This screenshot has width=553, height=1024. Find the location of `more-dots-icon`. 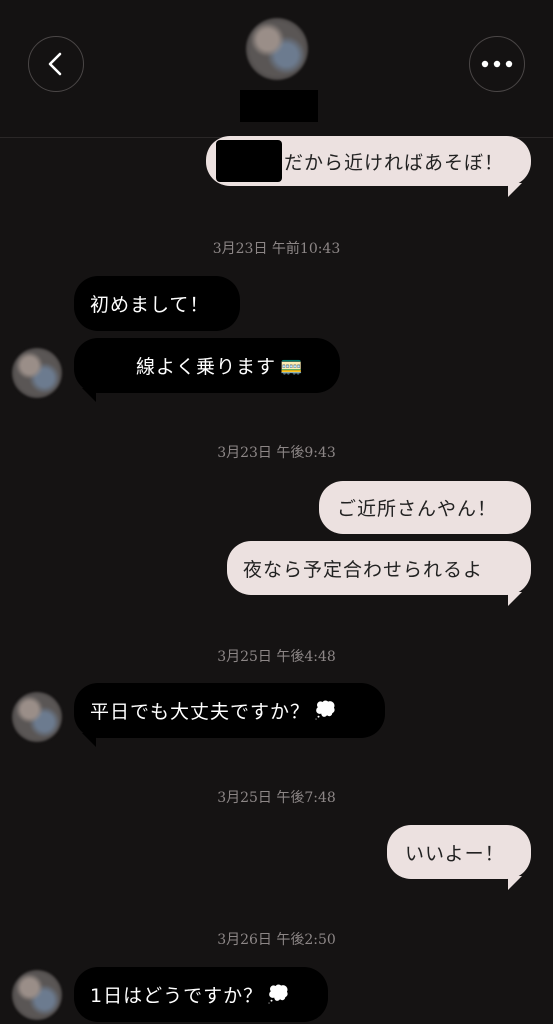

more-dots-icon is located at coordinates (497, 64).